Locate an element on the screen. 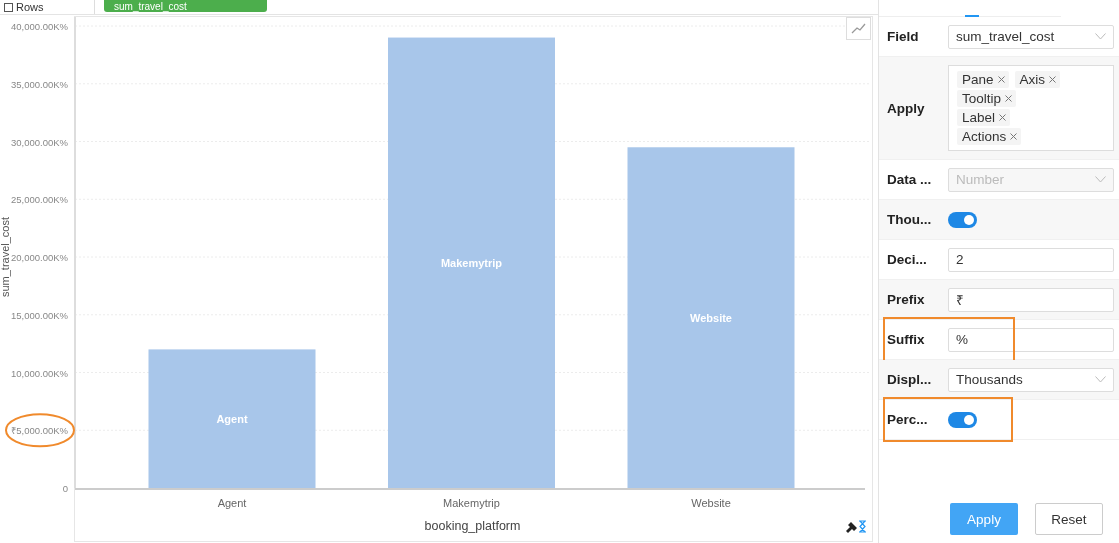 This screenshot has height=543, width=1119. dropdown: Thousands is located at coordinates (1031, 379).